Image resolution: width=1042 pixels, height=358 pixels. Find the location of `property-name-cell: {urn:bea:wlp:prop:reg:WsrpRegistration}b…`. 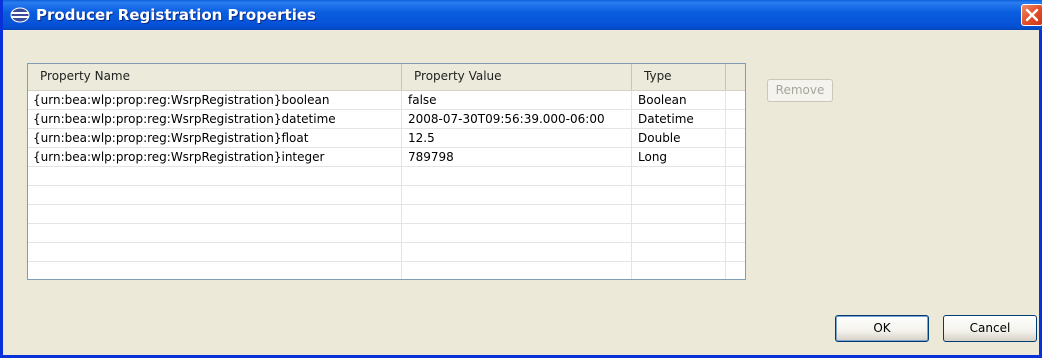

property-name-cell: {urn:bea:wlp:prop:reg:WsrpRegistration}b… is located at coordinates (181, 100).